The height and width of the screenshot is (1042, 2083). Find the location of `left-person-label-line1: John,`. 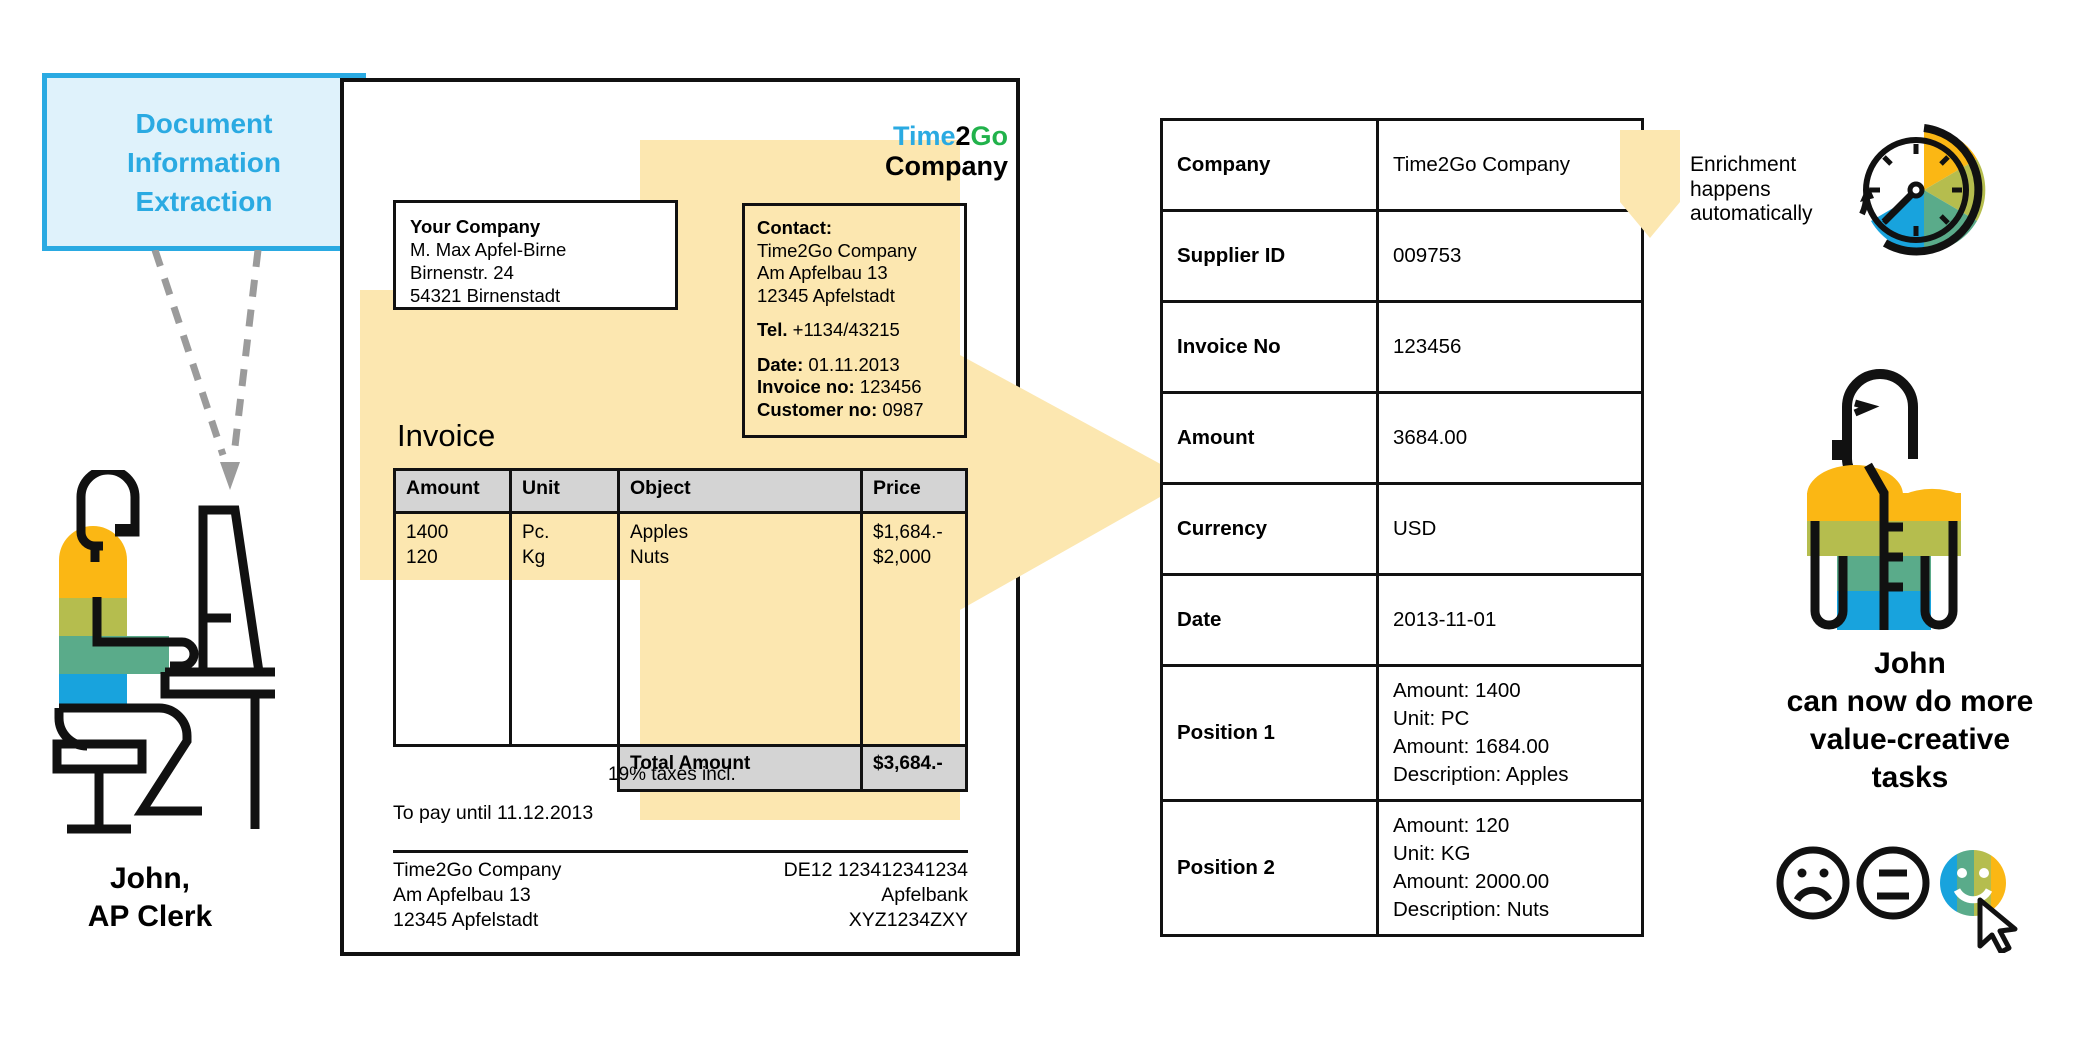

left-person-label-line1: John, is located at coordinates (150, 878).